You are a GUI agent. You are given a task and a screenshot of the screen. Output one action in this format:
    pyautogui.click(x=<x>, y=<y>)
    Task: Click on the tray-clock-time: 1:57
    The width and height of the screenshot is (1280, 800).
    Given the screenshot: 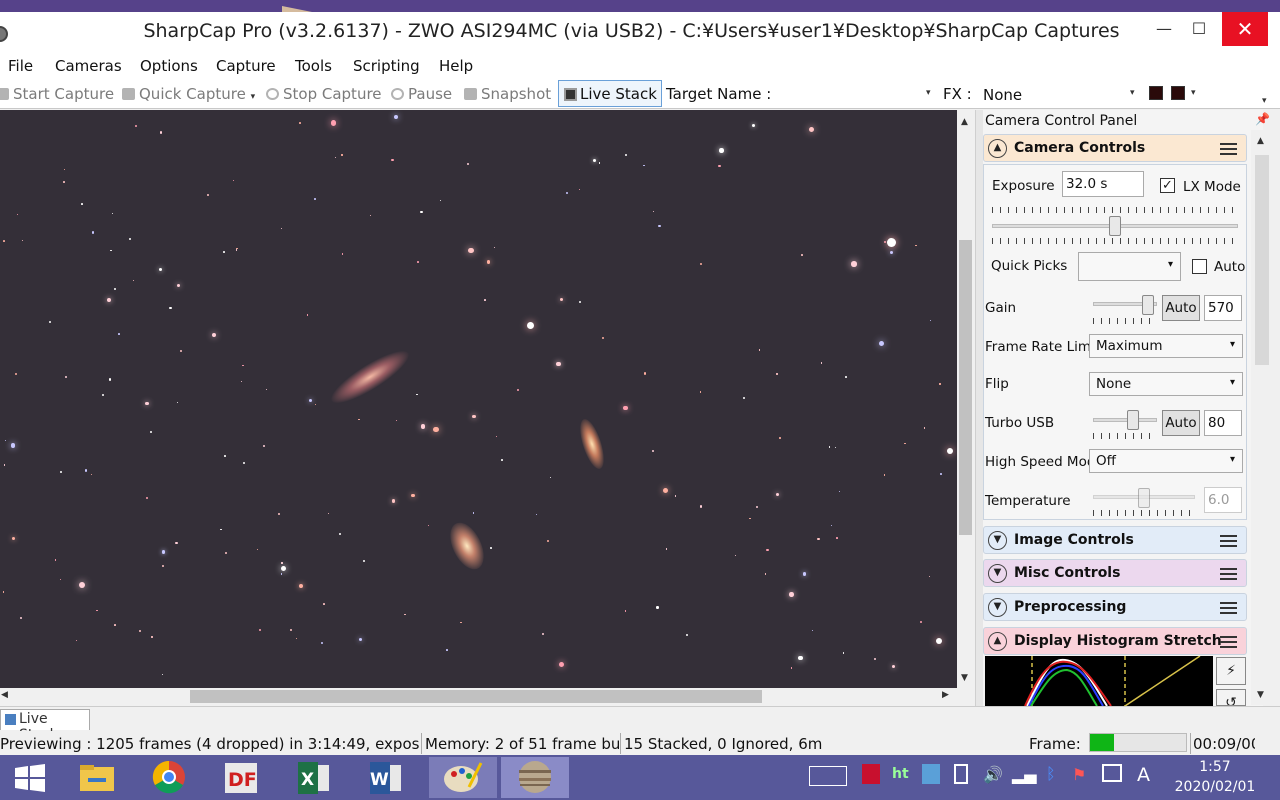 What is the action you would take?
    pyautogui.click(x=1215, y=767)
    